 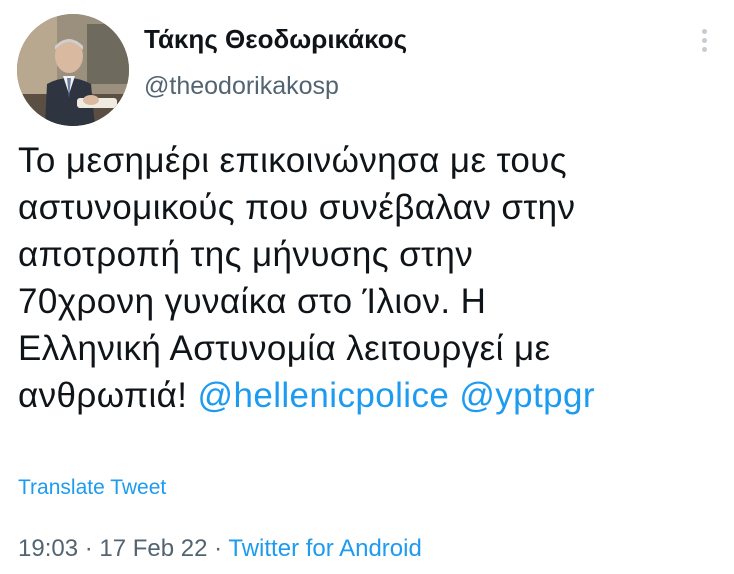 I want to click on author-handle: @theodorikakosp, so click(x=241, y=86).